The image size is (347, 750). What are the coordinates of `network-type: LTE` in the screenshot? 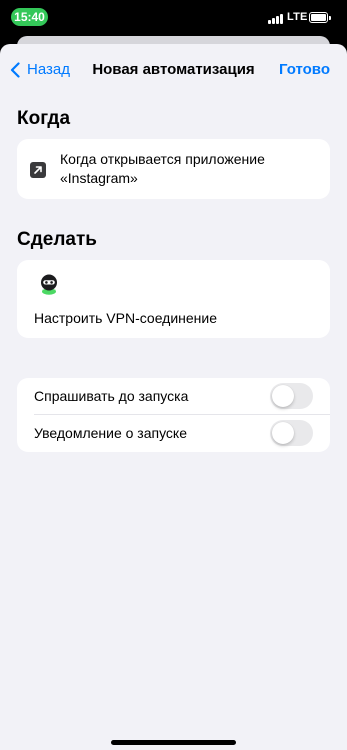 It's located at (297, 17).